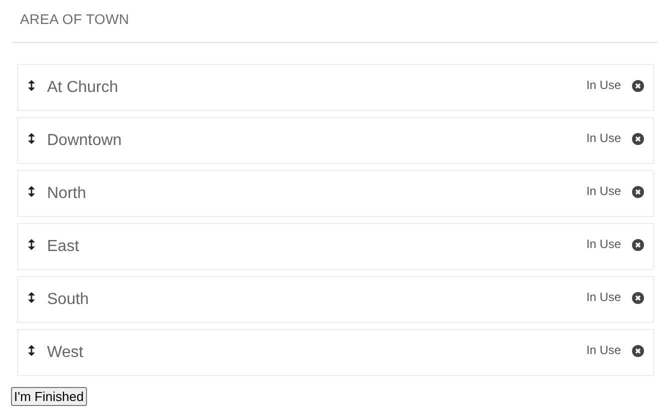 The width and height of the screenshot is (670, 414). I want to click on item-label: North, so click(67, 193).